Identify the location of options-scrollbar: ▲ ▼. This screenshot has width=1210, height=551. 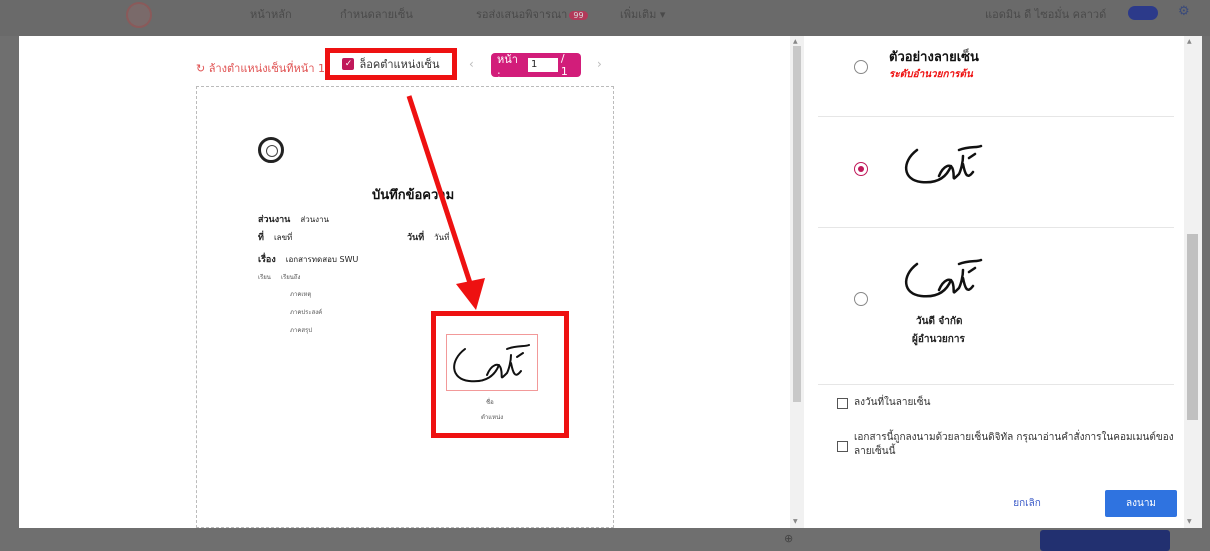
(1193, 282).